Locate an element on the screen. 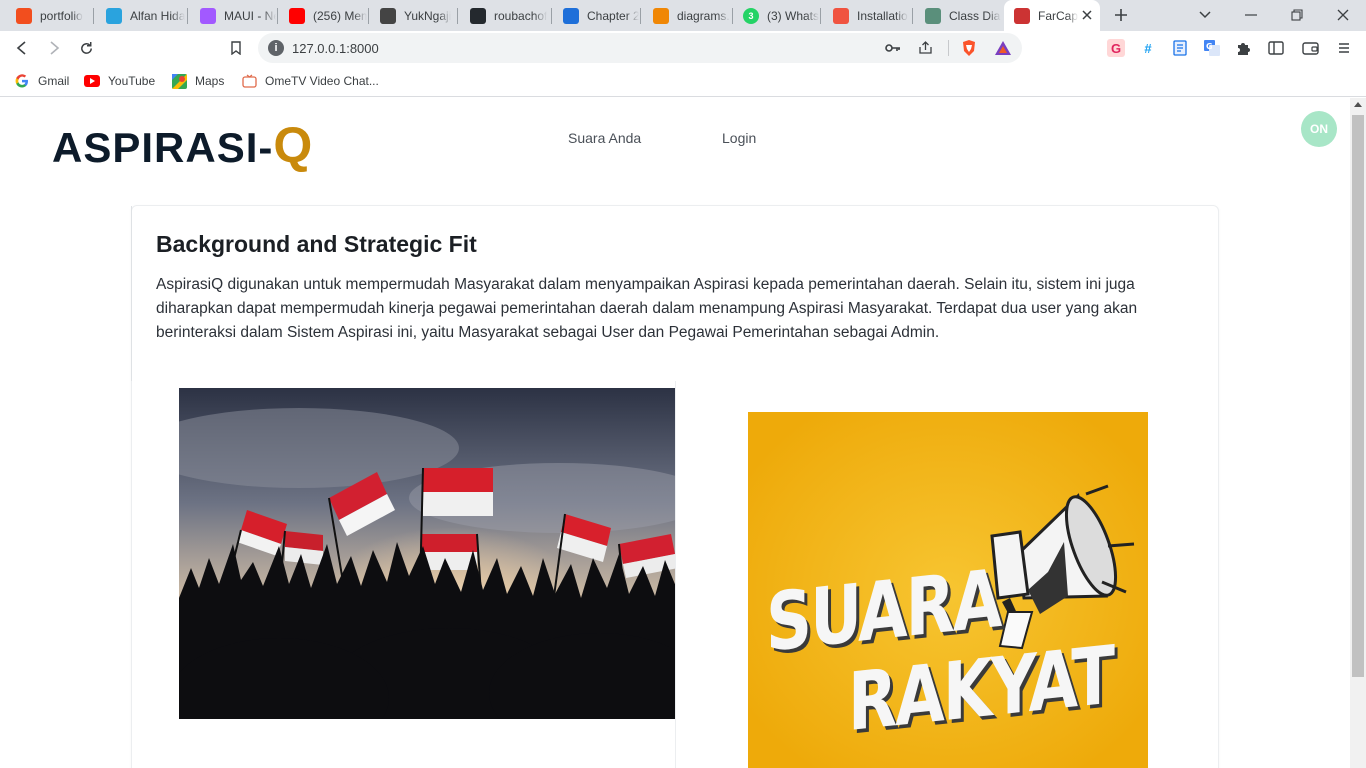  section-title: Background and Strategic Fit is located at coordinates (316, 244).